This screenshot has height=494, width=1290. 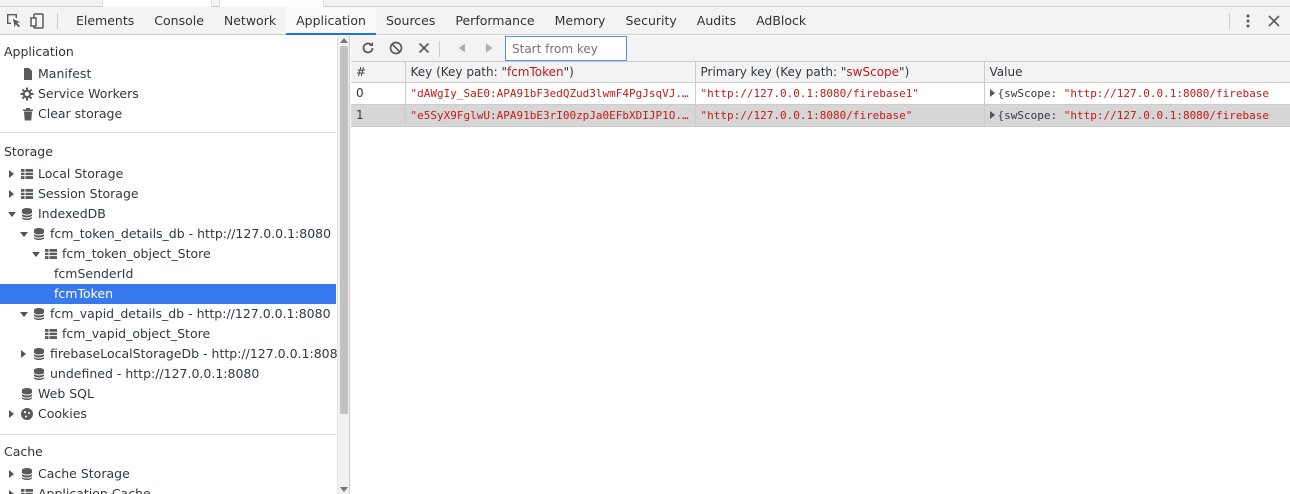 What do you see at coordinates (168, 114) in the screenshot?
I see `sidebar-item-clear-storage: Clear storage` at bounding box center [168, 114].